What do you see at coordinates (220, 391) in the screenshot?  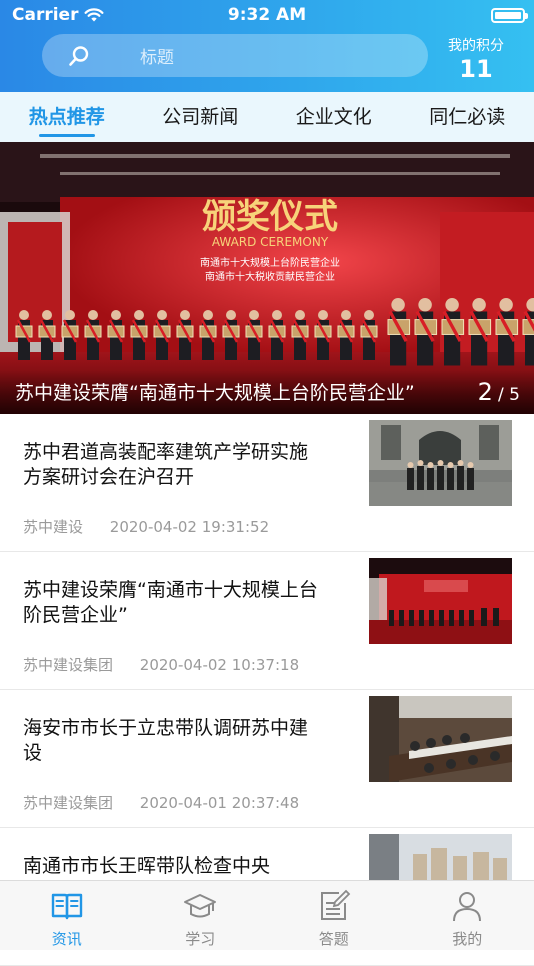 I see `banner-caption: 苏中建设荣膺“南通市十大规模上台阶民营企业”` at bounding box center [220, 391].